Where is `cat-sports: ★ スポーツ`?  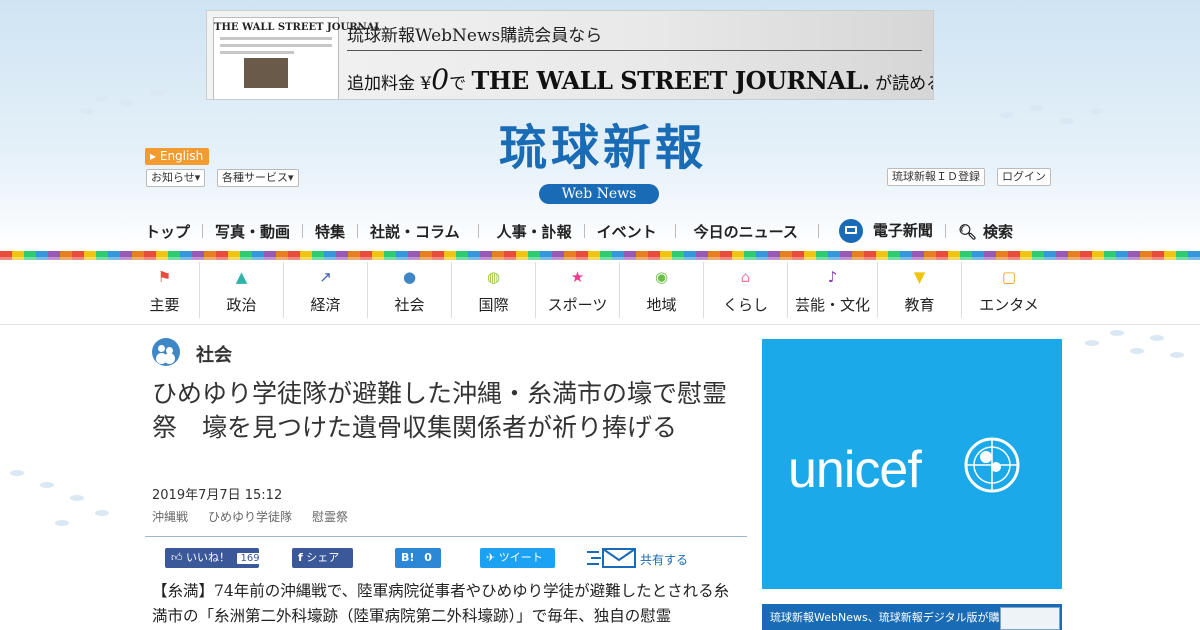 cat-sports: ★ スポーツ is located at coordinates (578, 290).